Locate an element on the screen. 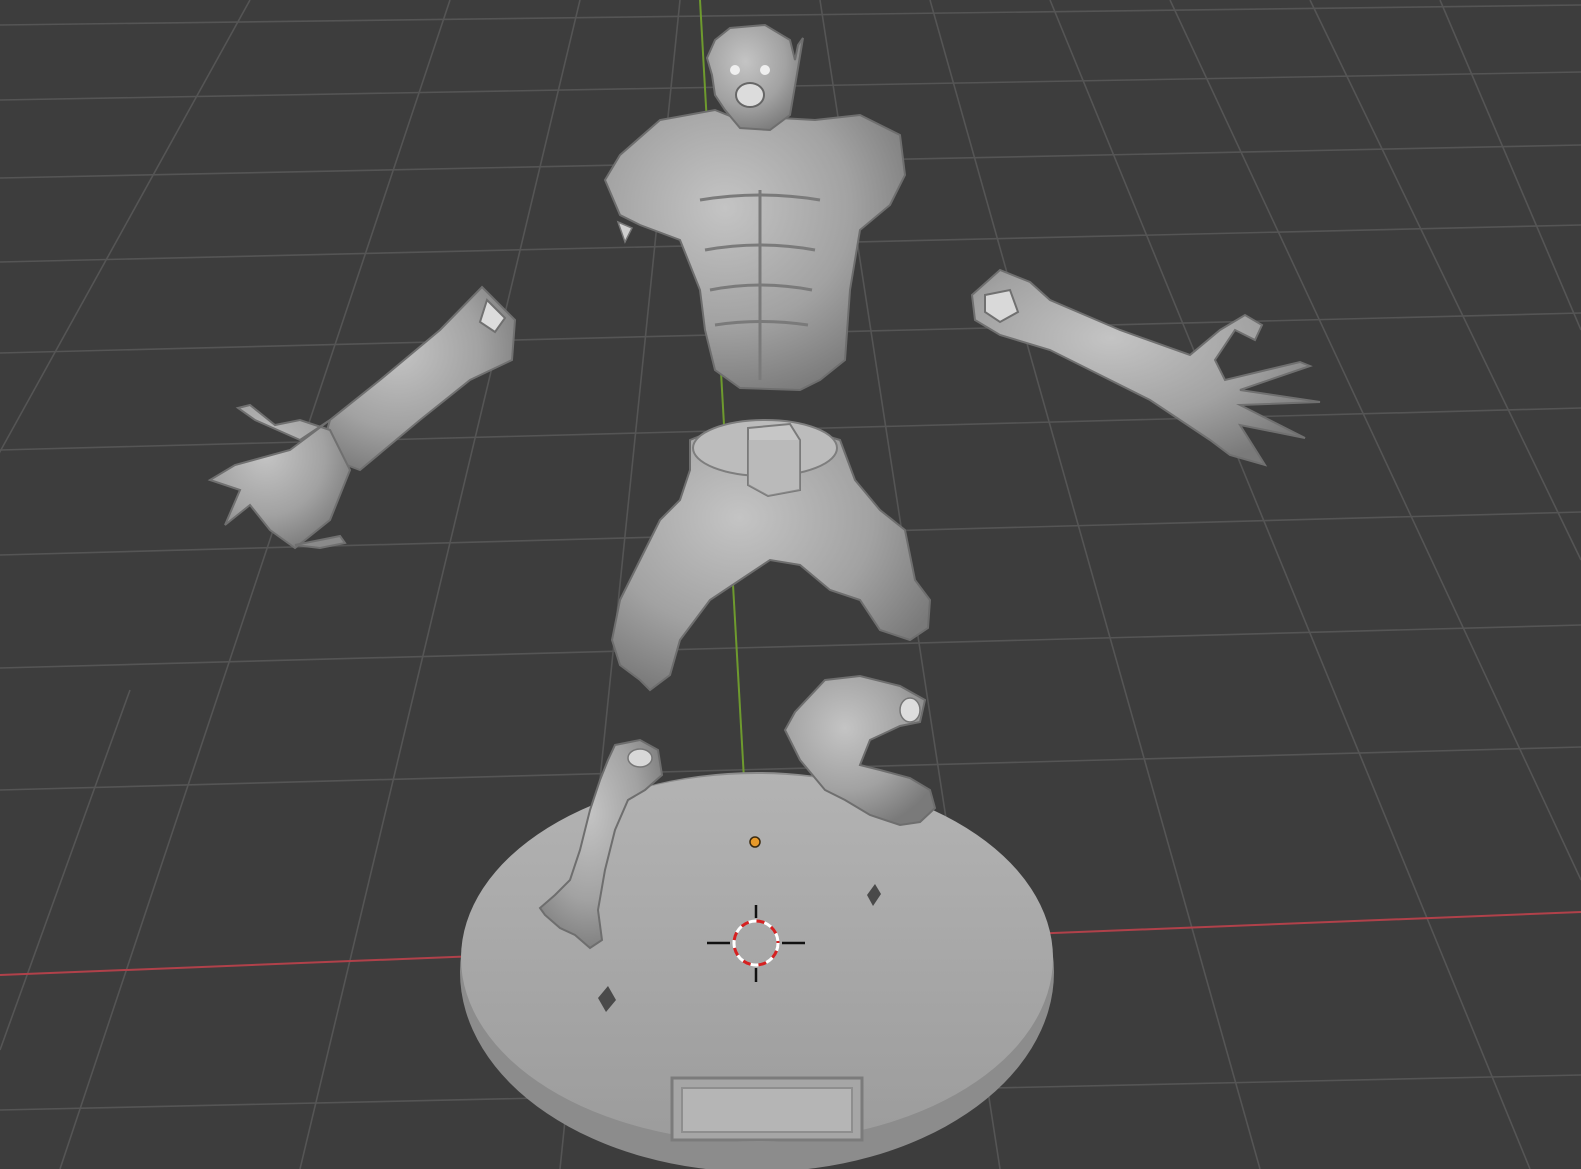  left-arm is located at coordinates (362, 417).